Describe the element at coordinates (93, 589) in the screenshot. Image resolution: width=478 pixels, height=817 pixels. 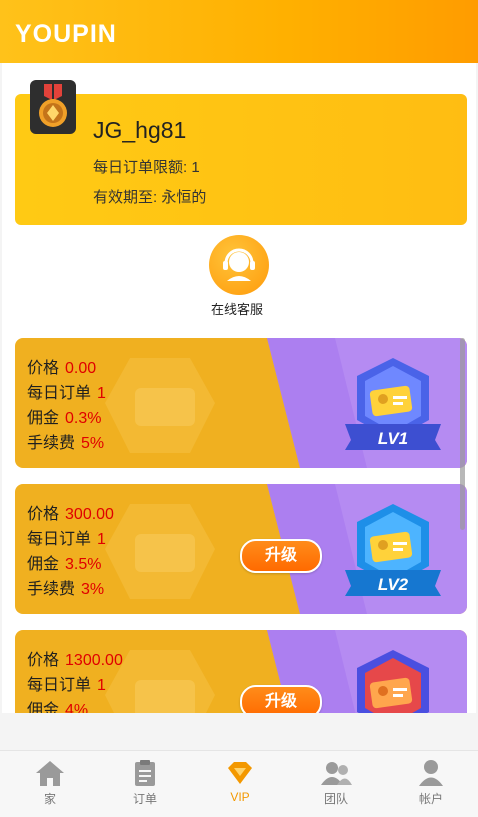
I see `fee-value: 3%` at that location.